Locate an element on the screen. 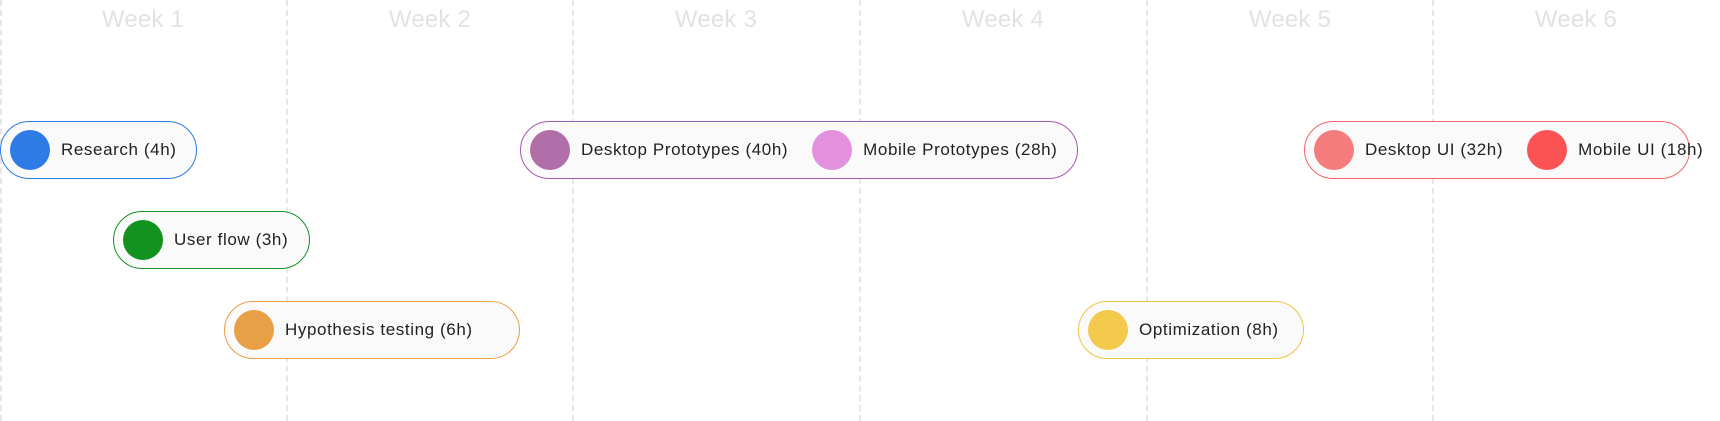 The width and height of the screenshot is (1720, 421). task-group-user-flow: User flow (3h) is located at coordinates (211, 240).